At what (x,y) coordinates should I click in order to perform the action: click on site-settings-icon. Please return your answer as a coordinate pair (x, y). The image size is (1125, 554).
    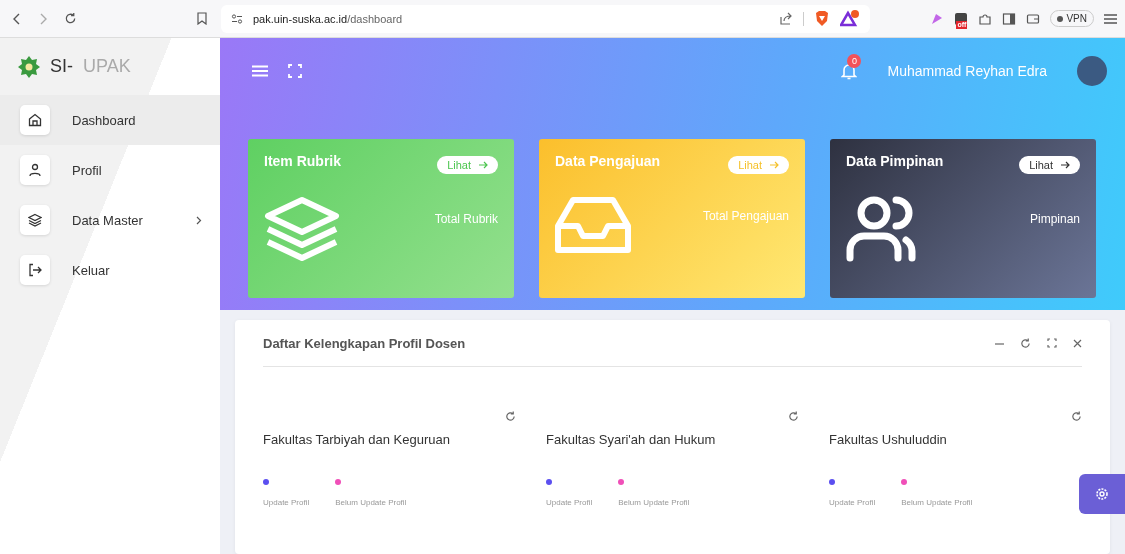
    Looking at the image, I should click on (237, 18).